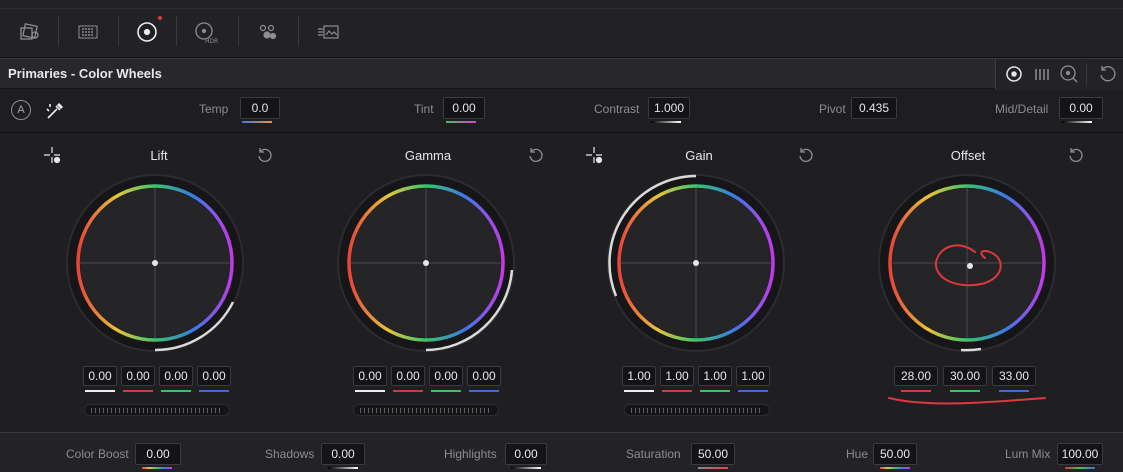 The height and width of the screenshot is (472, 1123). Describe the element at coordinates (138, 376) in the screenshot. I see `lift-red-field: 0.00` at that location.